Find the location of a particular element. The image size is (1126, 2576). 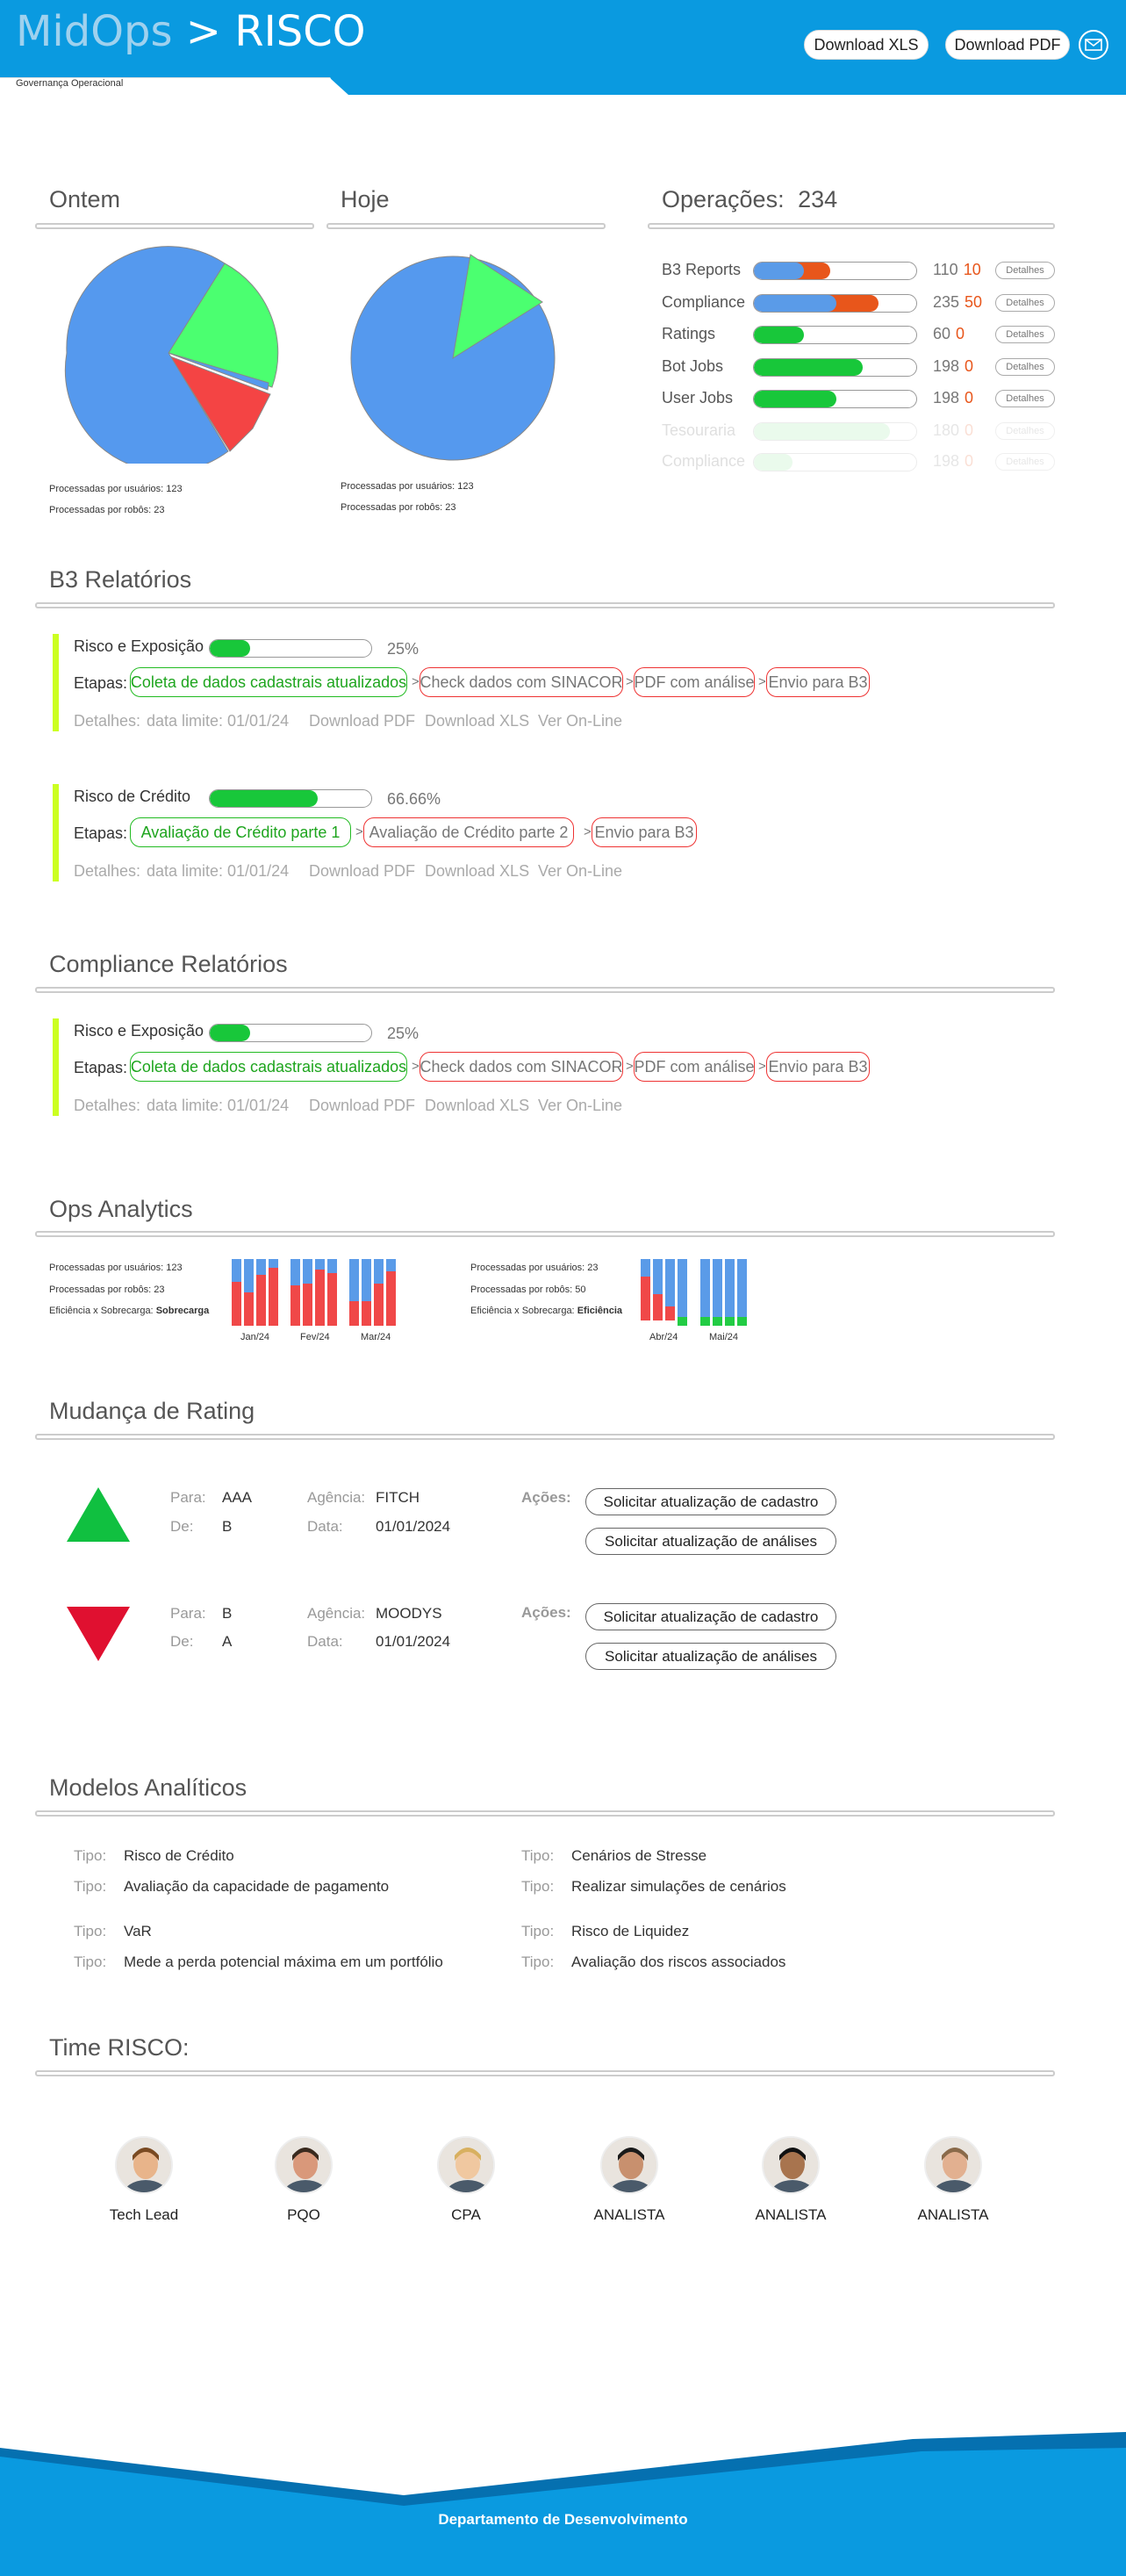

pie-ontem-robots-note: Processadas por robôs: 23 is located at coordinates (107, 510).